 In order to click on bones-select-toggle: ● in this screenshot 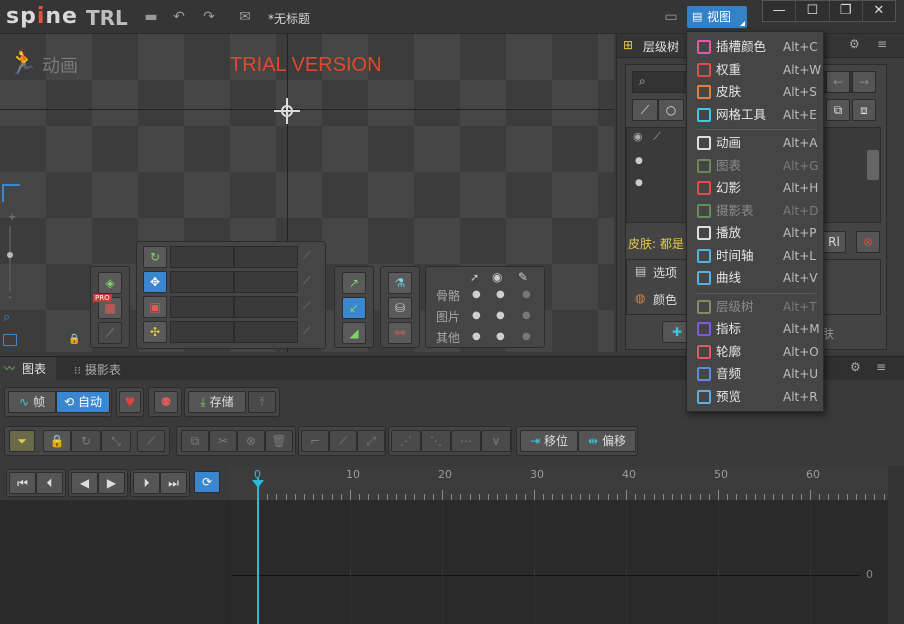, I will do `click(476, 294)`.